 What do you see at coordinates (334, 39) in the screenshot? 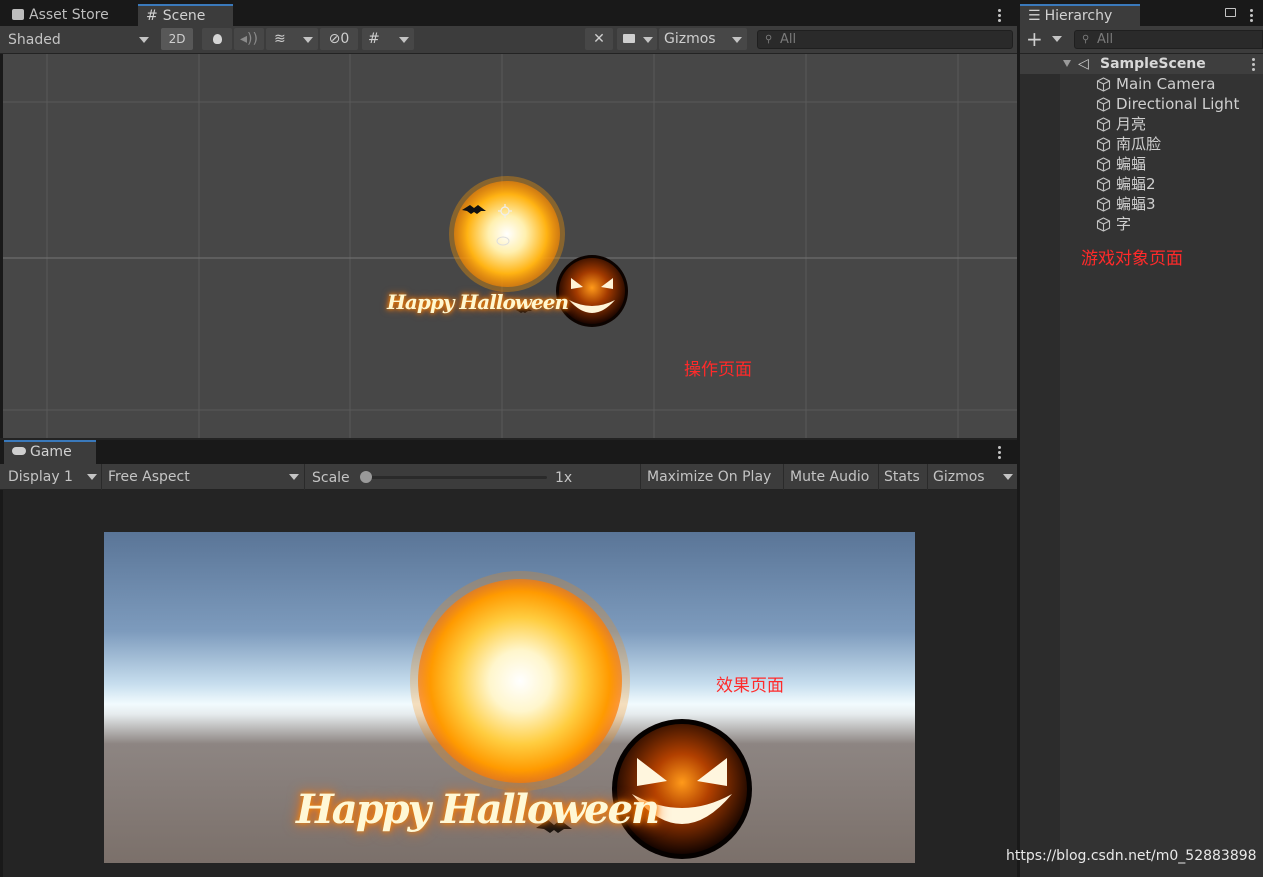
I see `eye-hidden-icon: ⊘` at bounding box center [334, 39].